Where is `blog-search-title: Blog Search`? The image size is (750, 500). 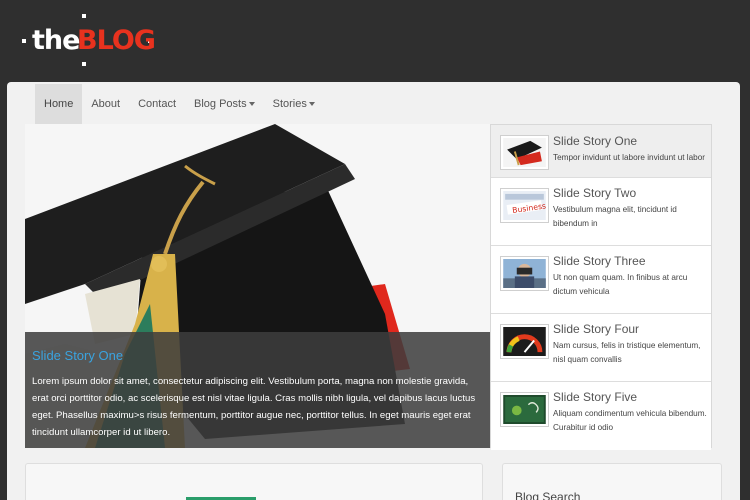 blog-search-title: Blog Search is located at coordinates (548, 495).